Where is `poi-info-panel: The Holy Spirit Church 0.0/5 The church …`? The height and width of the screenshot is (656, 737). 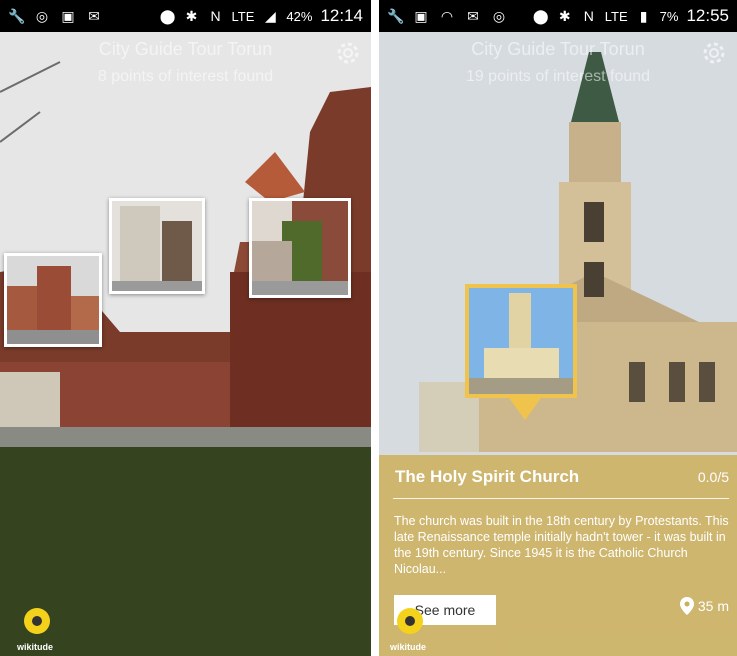
poi-info-panel: The Holy Spirit Church 0.0/5 The church … is located at coordinates (558, 555).